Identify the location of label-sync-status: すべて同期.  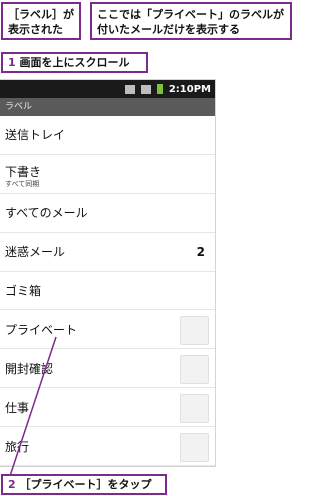
(22, 183).